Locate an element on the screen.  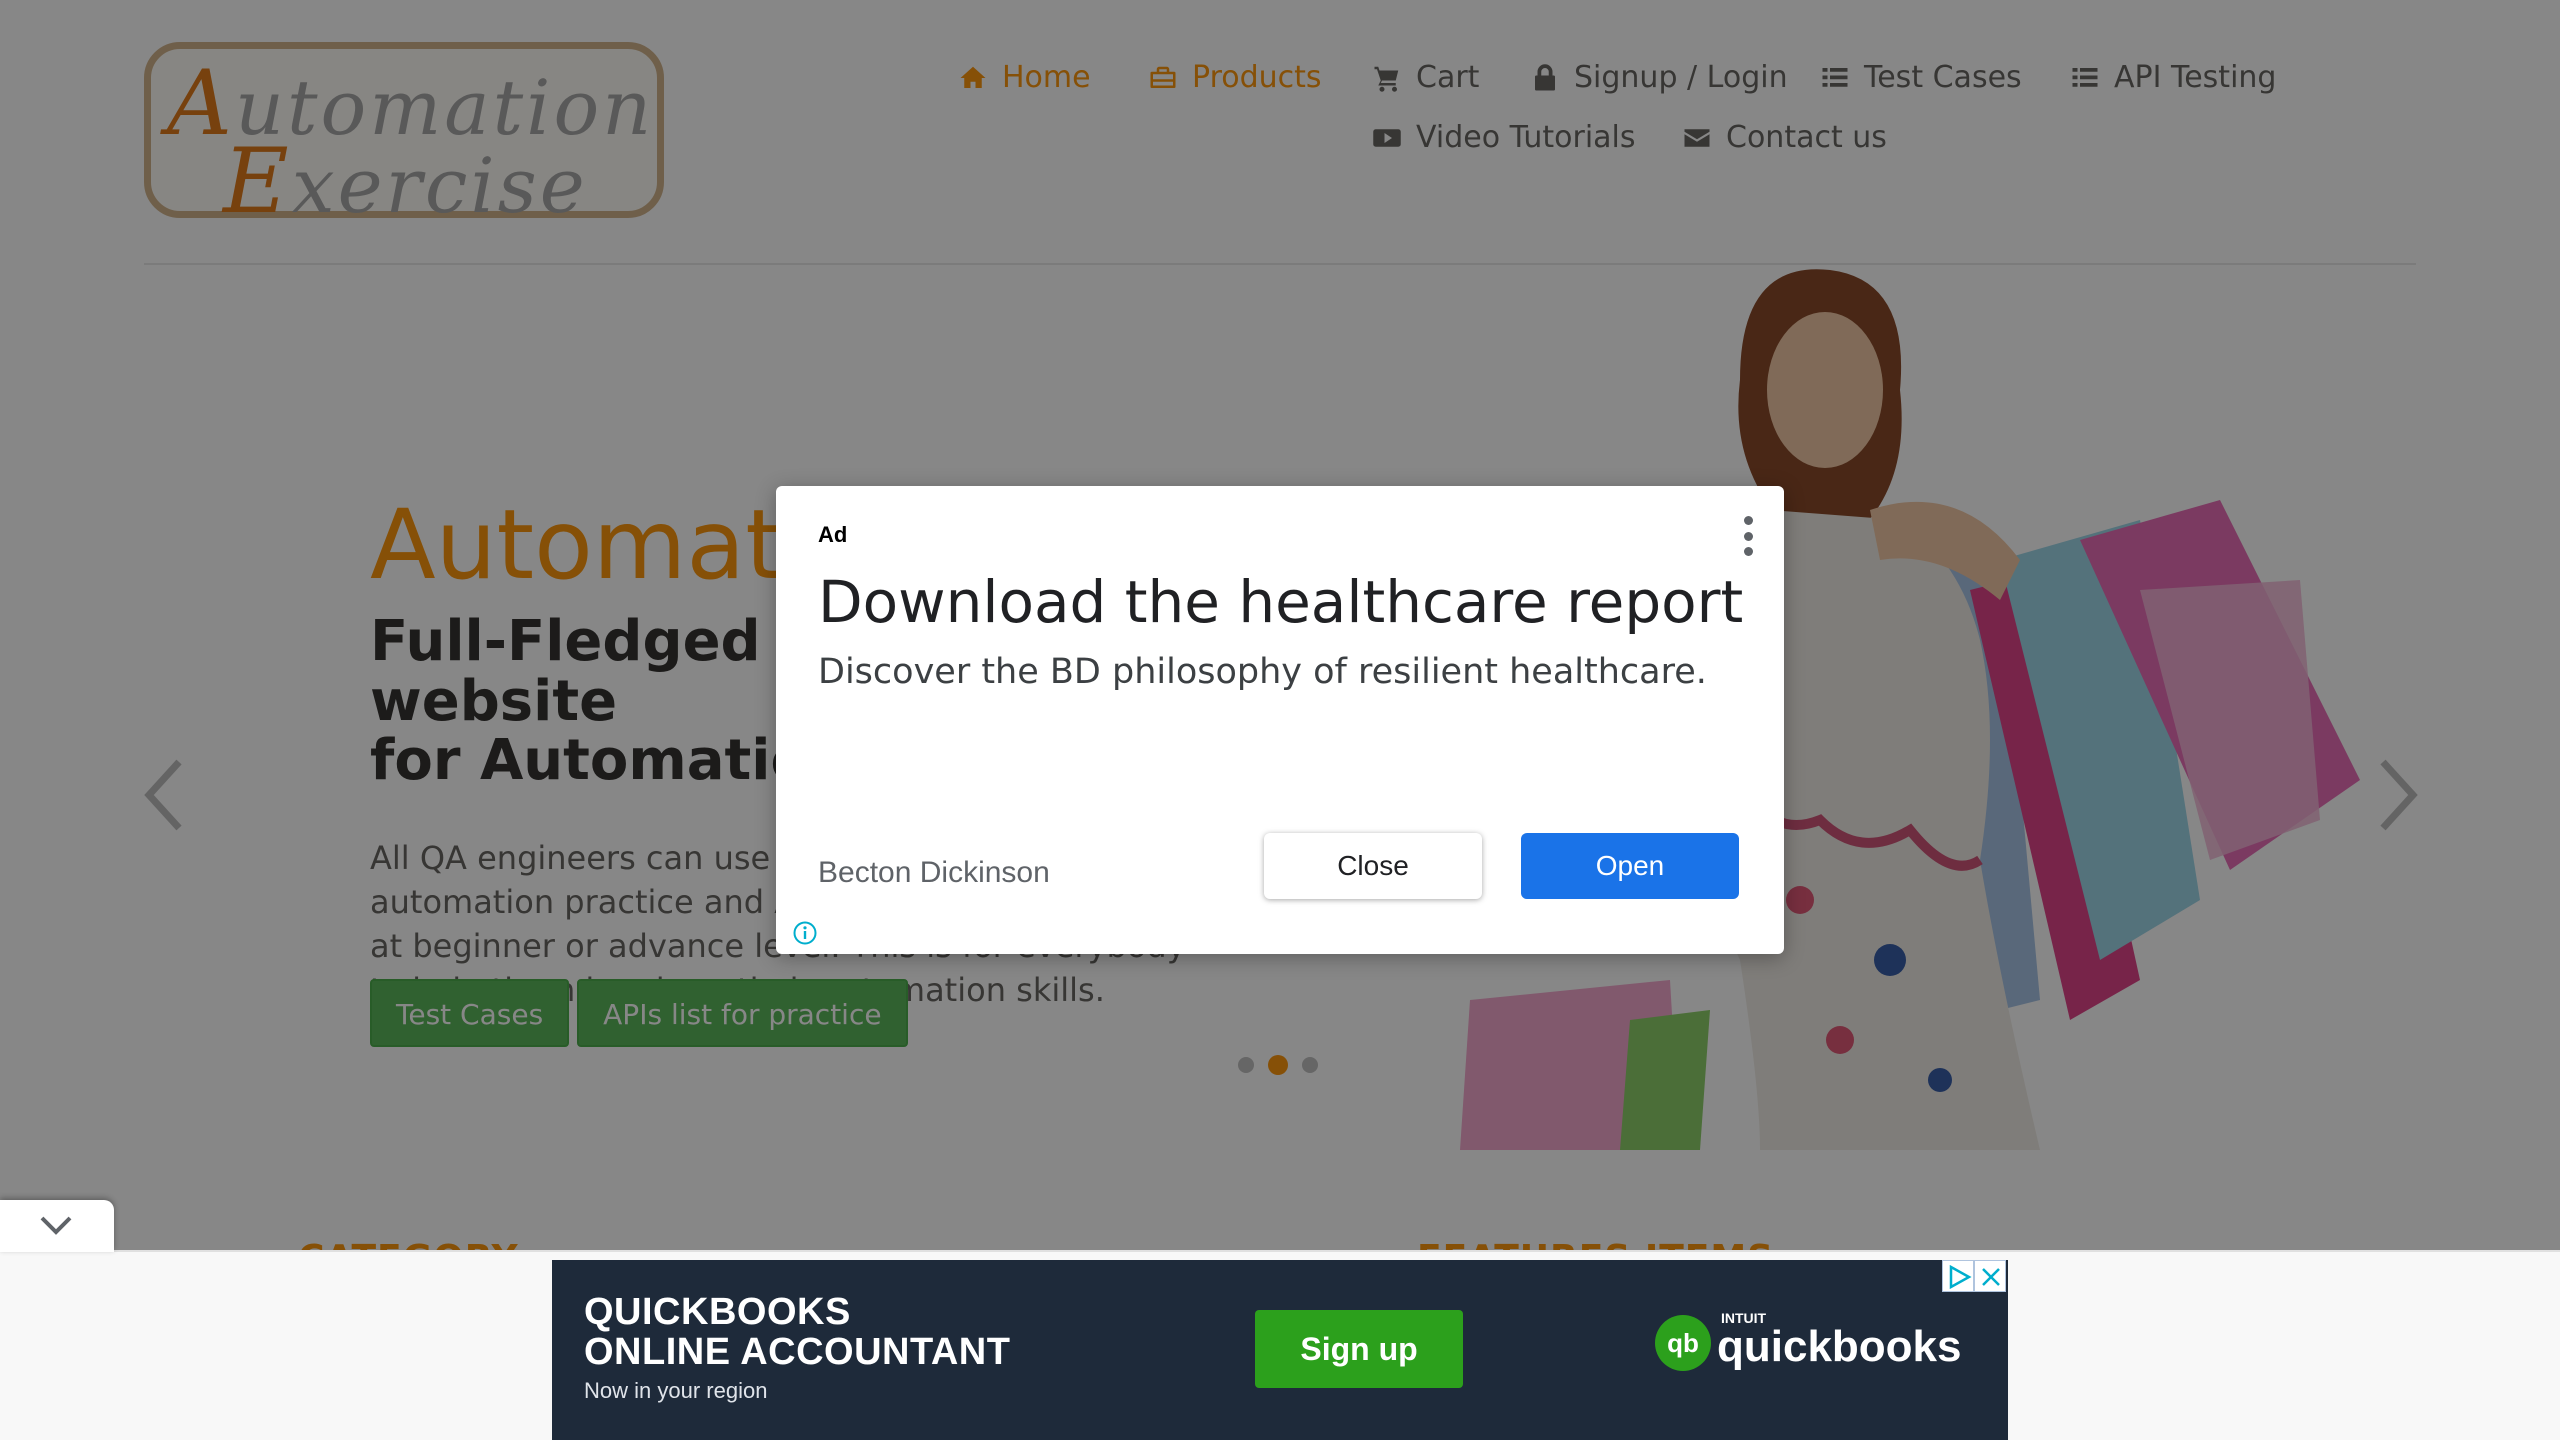
anchor-ad-toggle is located at coordinates (57, 1226).